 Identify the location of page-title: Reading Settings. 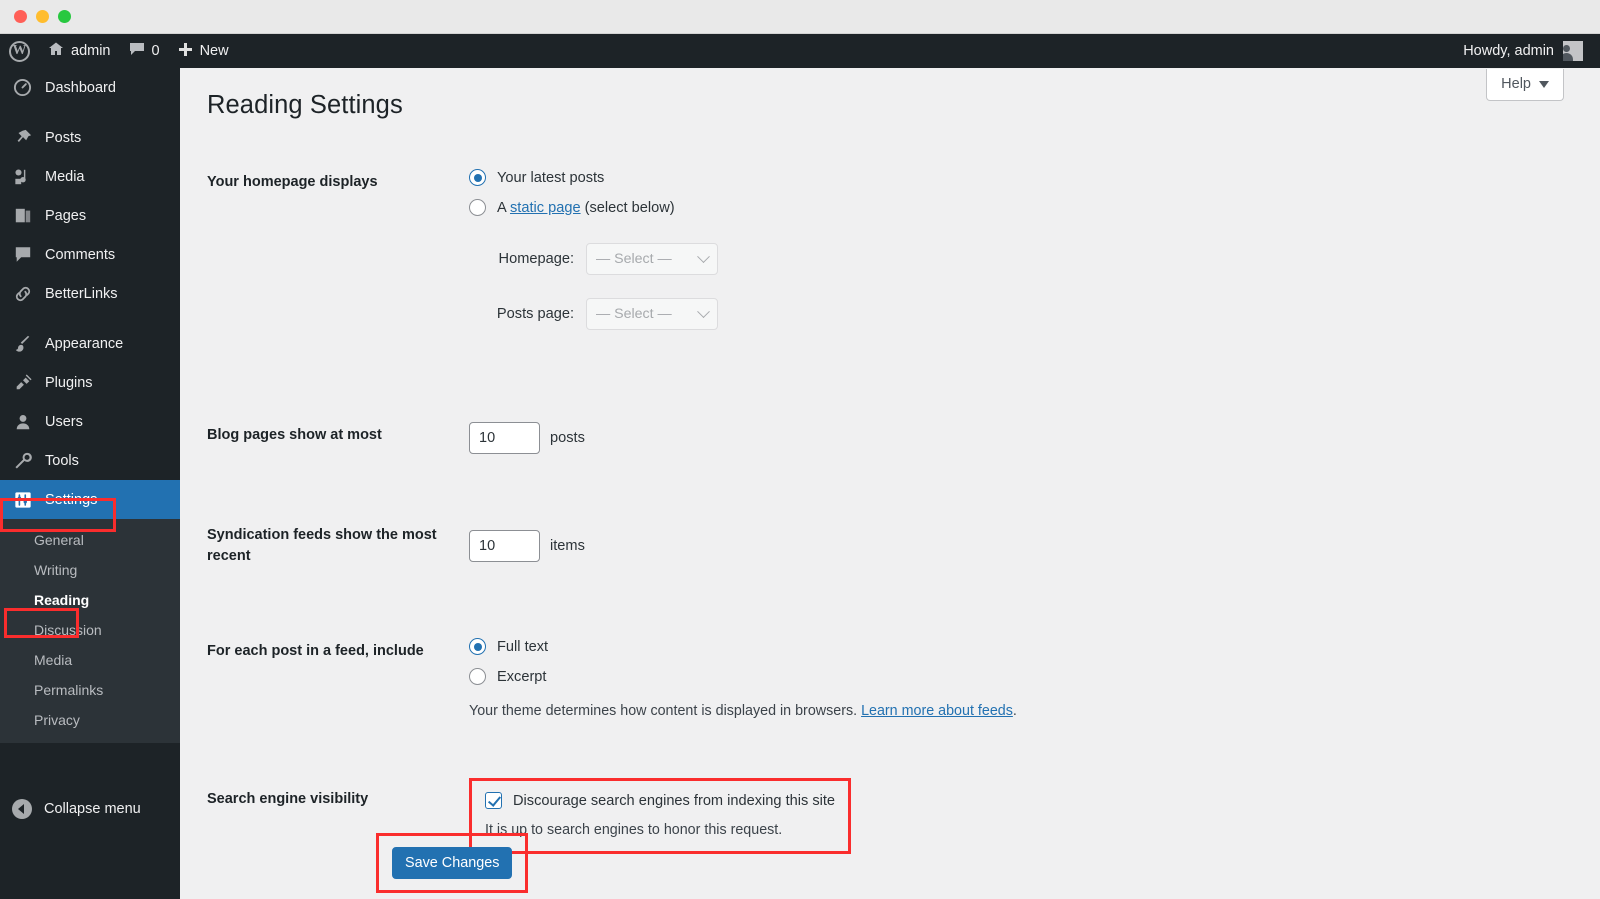
(305, 105).